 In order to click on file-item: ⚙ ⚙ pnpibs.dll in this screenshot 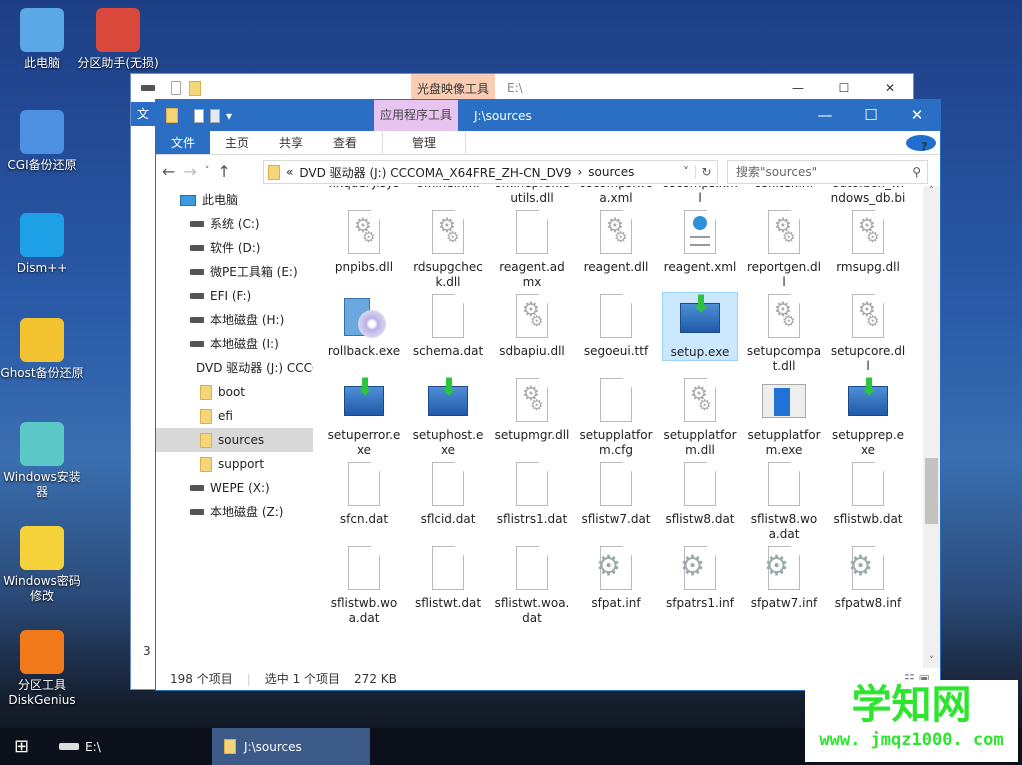, I will do `click(364, 241)`.